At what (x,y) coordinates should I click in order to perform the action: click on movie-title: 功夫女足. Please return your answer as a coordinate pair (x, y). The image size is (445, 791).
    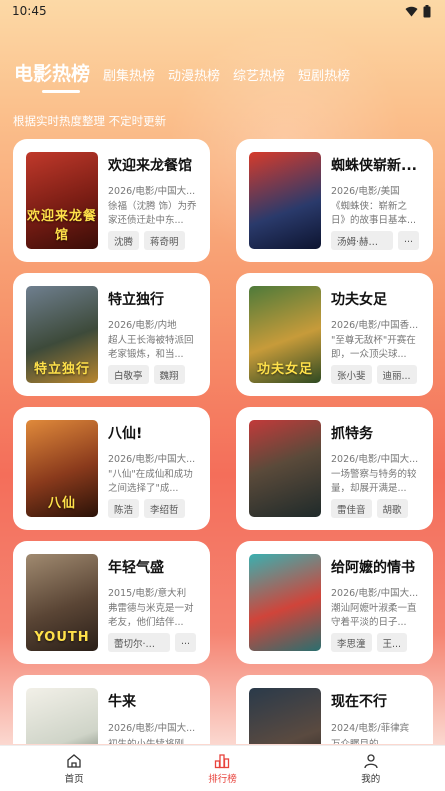
    Looking at the image, I should click on (359, 300).